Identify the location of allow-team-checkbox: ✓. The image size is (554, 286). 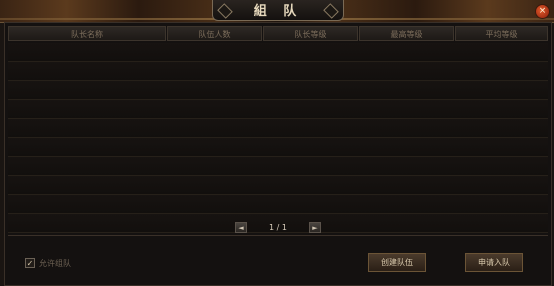
(30, 263).